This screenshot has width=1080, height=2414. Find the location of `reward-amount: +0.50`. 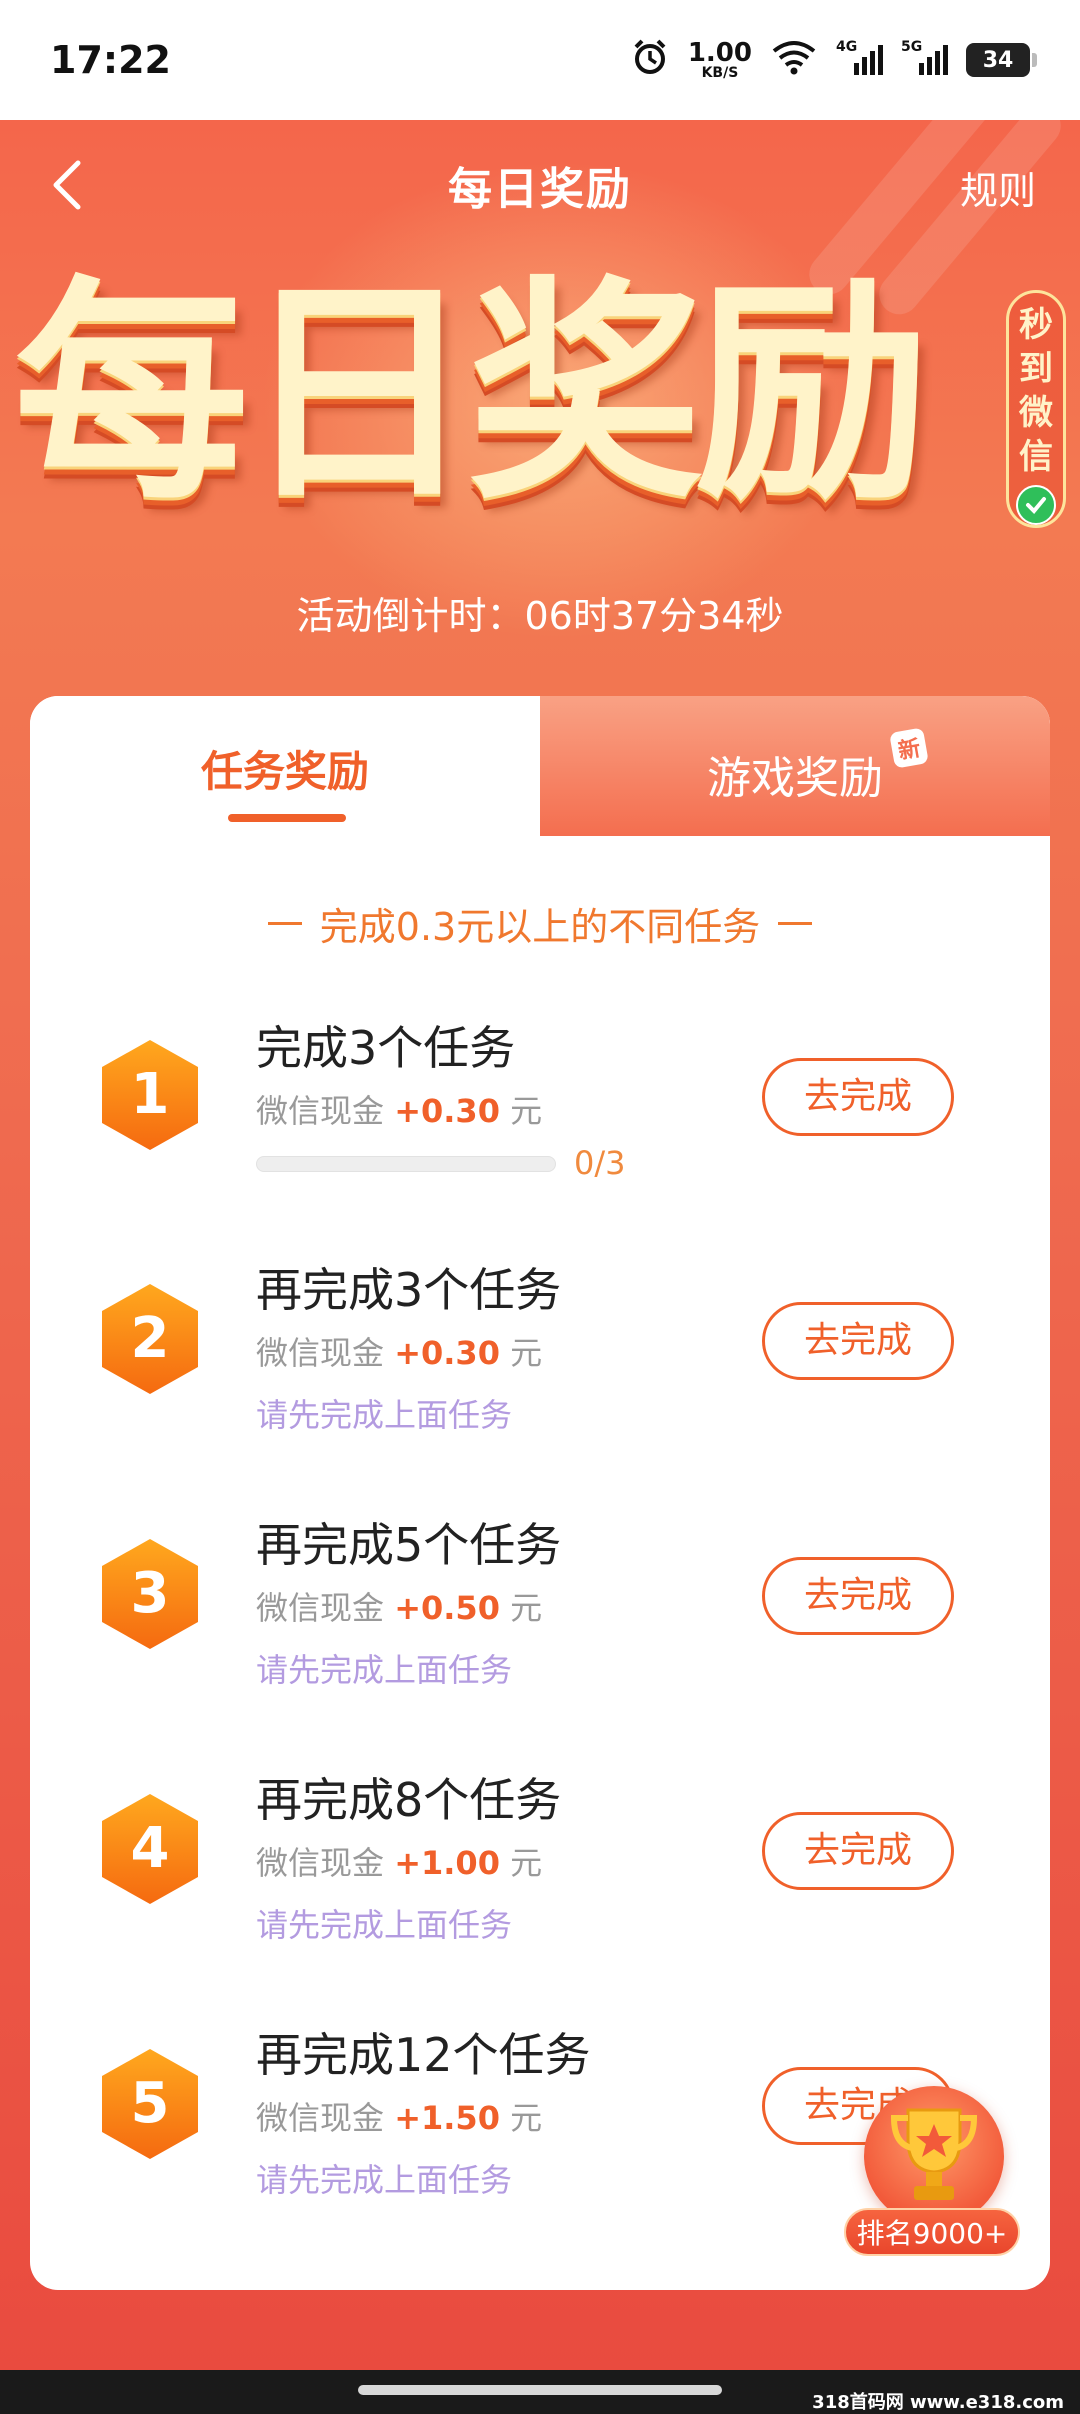

reward-amount: +0.50 is located at coordinates (447, 1608).